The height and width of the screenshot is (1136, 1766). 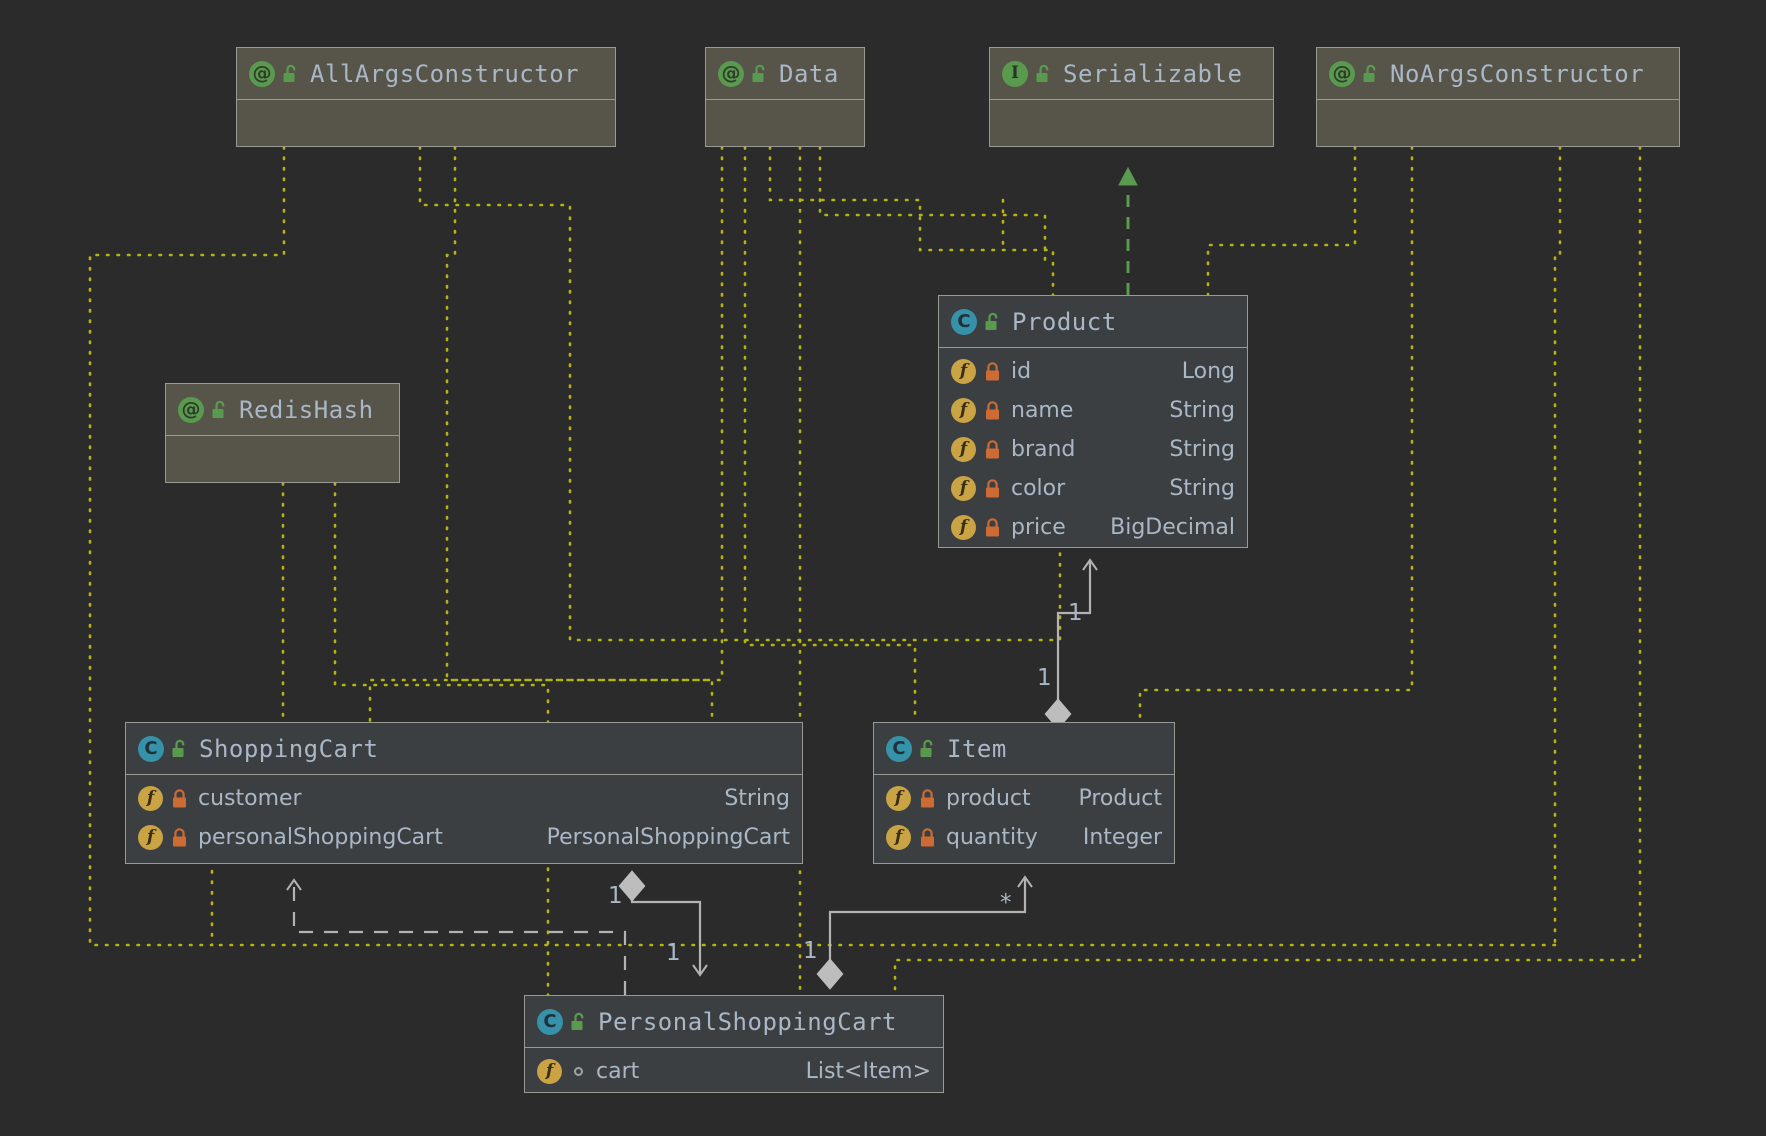 I want to click on uml-node-redishash: @ RedisHash, so click(x=282, y=433).